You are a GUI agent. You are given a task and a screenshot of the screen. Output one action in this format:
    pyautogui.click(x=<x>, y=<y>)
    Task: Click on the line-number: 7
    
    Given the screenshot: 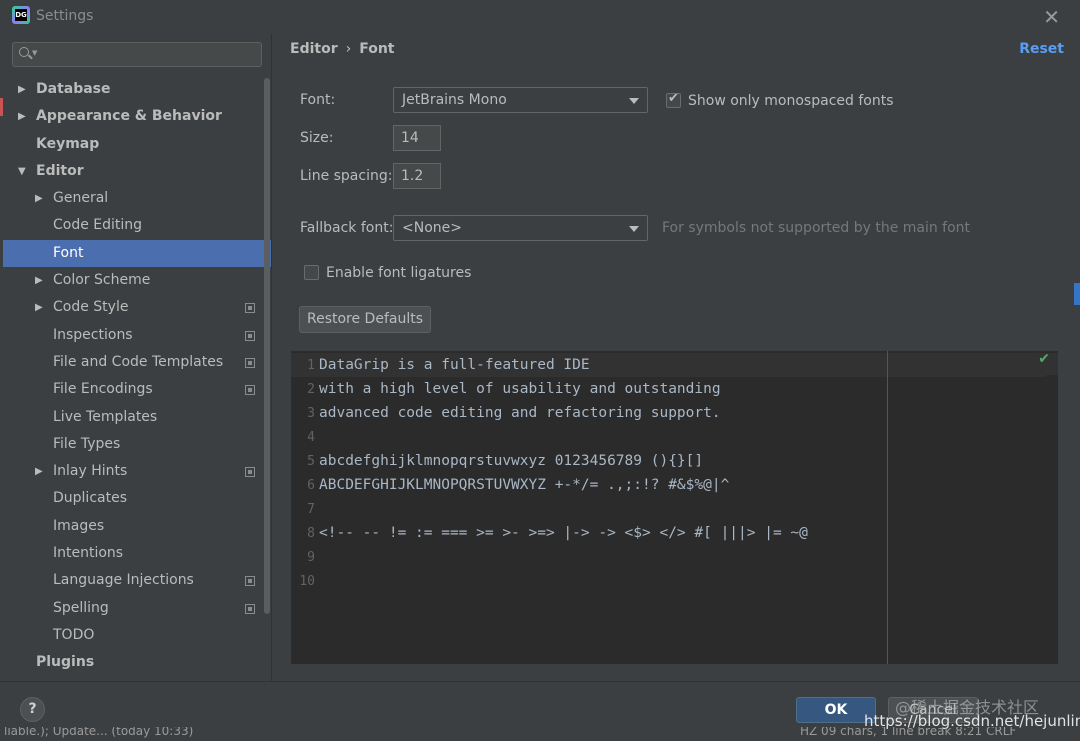 What is the action you would take?
    pyautogui.click(x=311, y=509)
    